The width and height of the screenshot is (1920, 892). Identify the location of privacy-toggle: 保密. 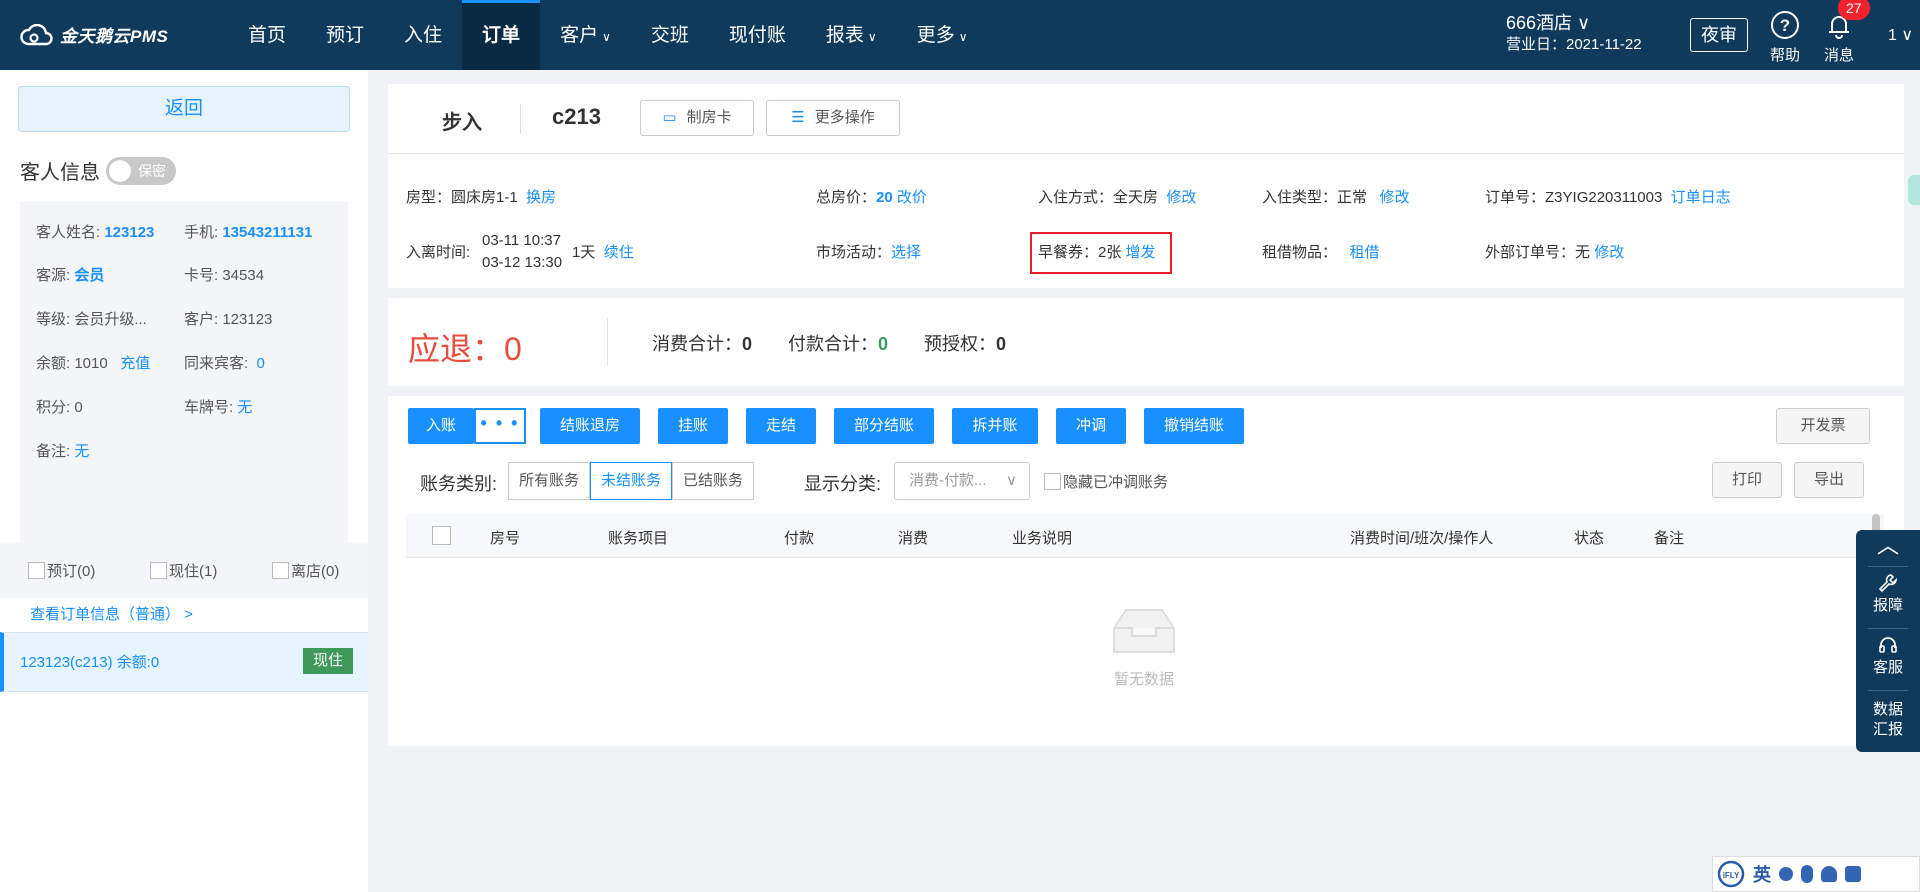
(141, 171).